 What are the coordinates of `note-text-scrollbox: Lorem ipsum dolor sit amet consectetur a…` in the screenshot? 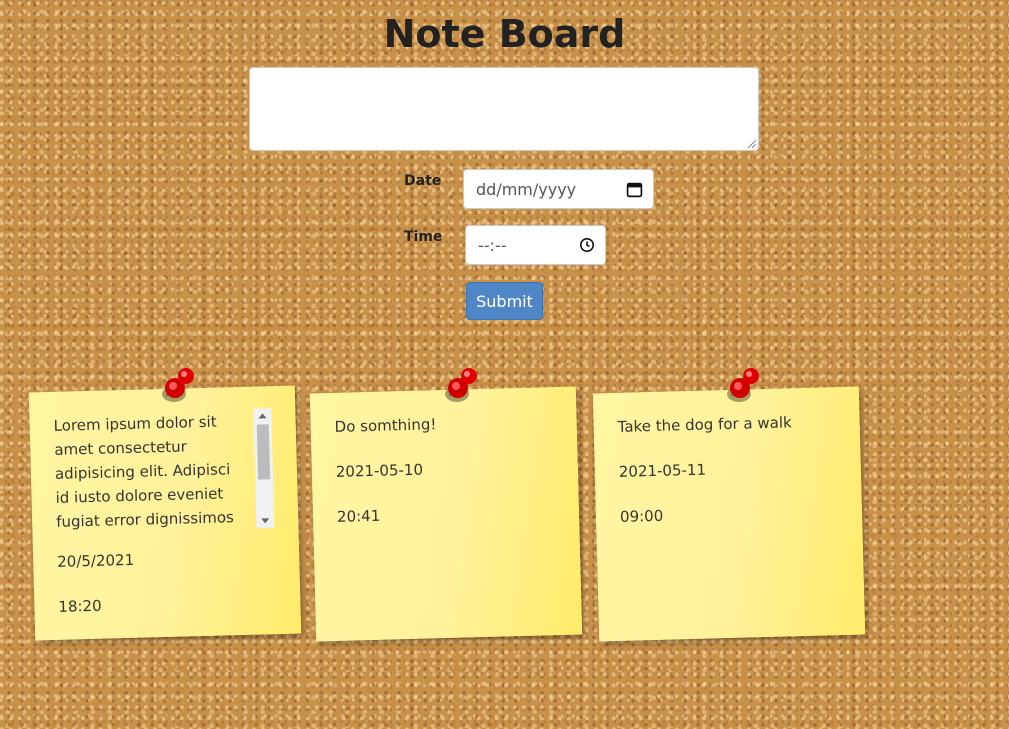 It's located at (164, 471).